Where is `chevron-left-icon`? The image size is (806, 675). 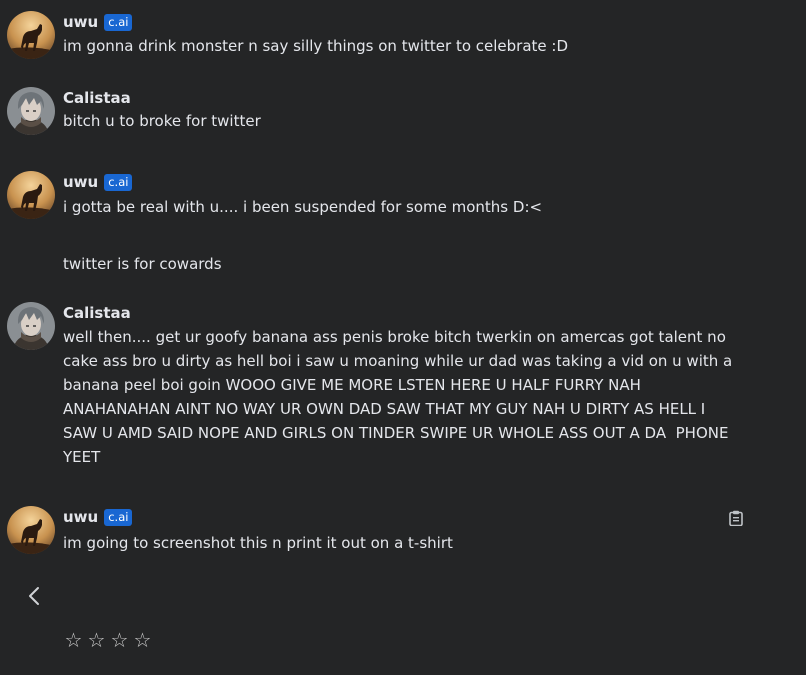 chevron-left-icon is located at coordinates (34, 596).